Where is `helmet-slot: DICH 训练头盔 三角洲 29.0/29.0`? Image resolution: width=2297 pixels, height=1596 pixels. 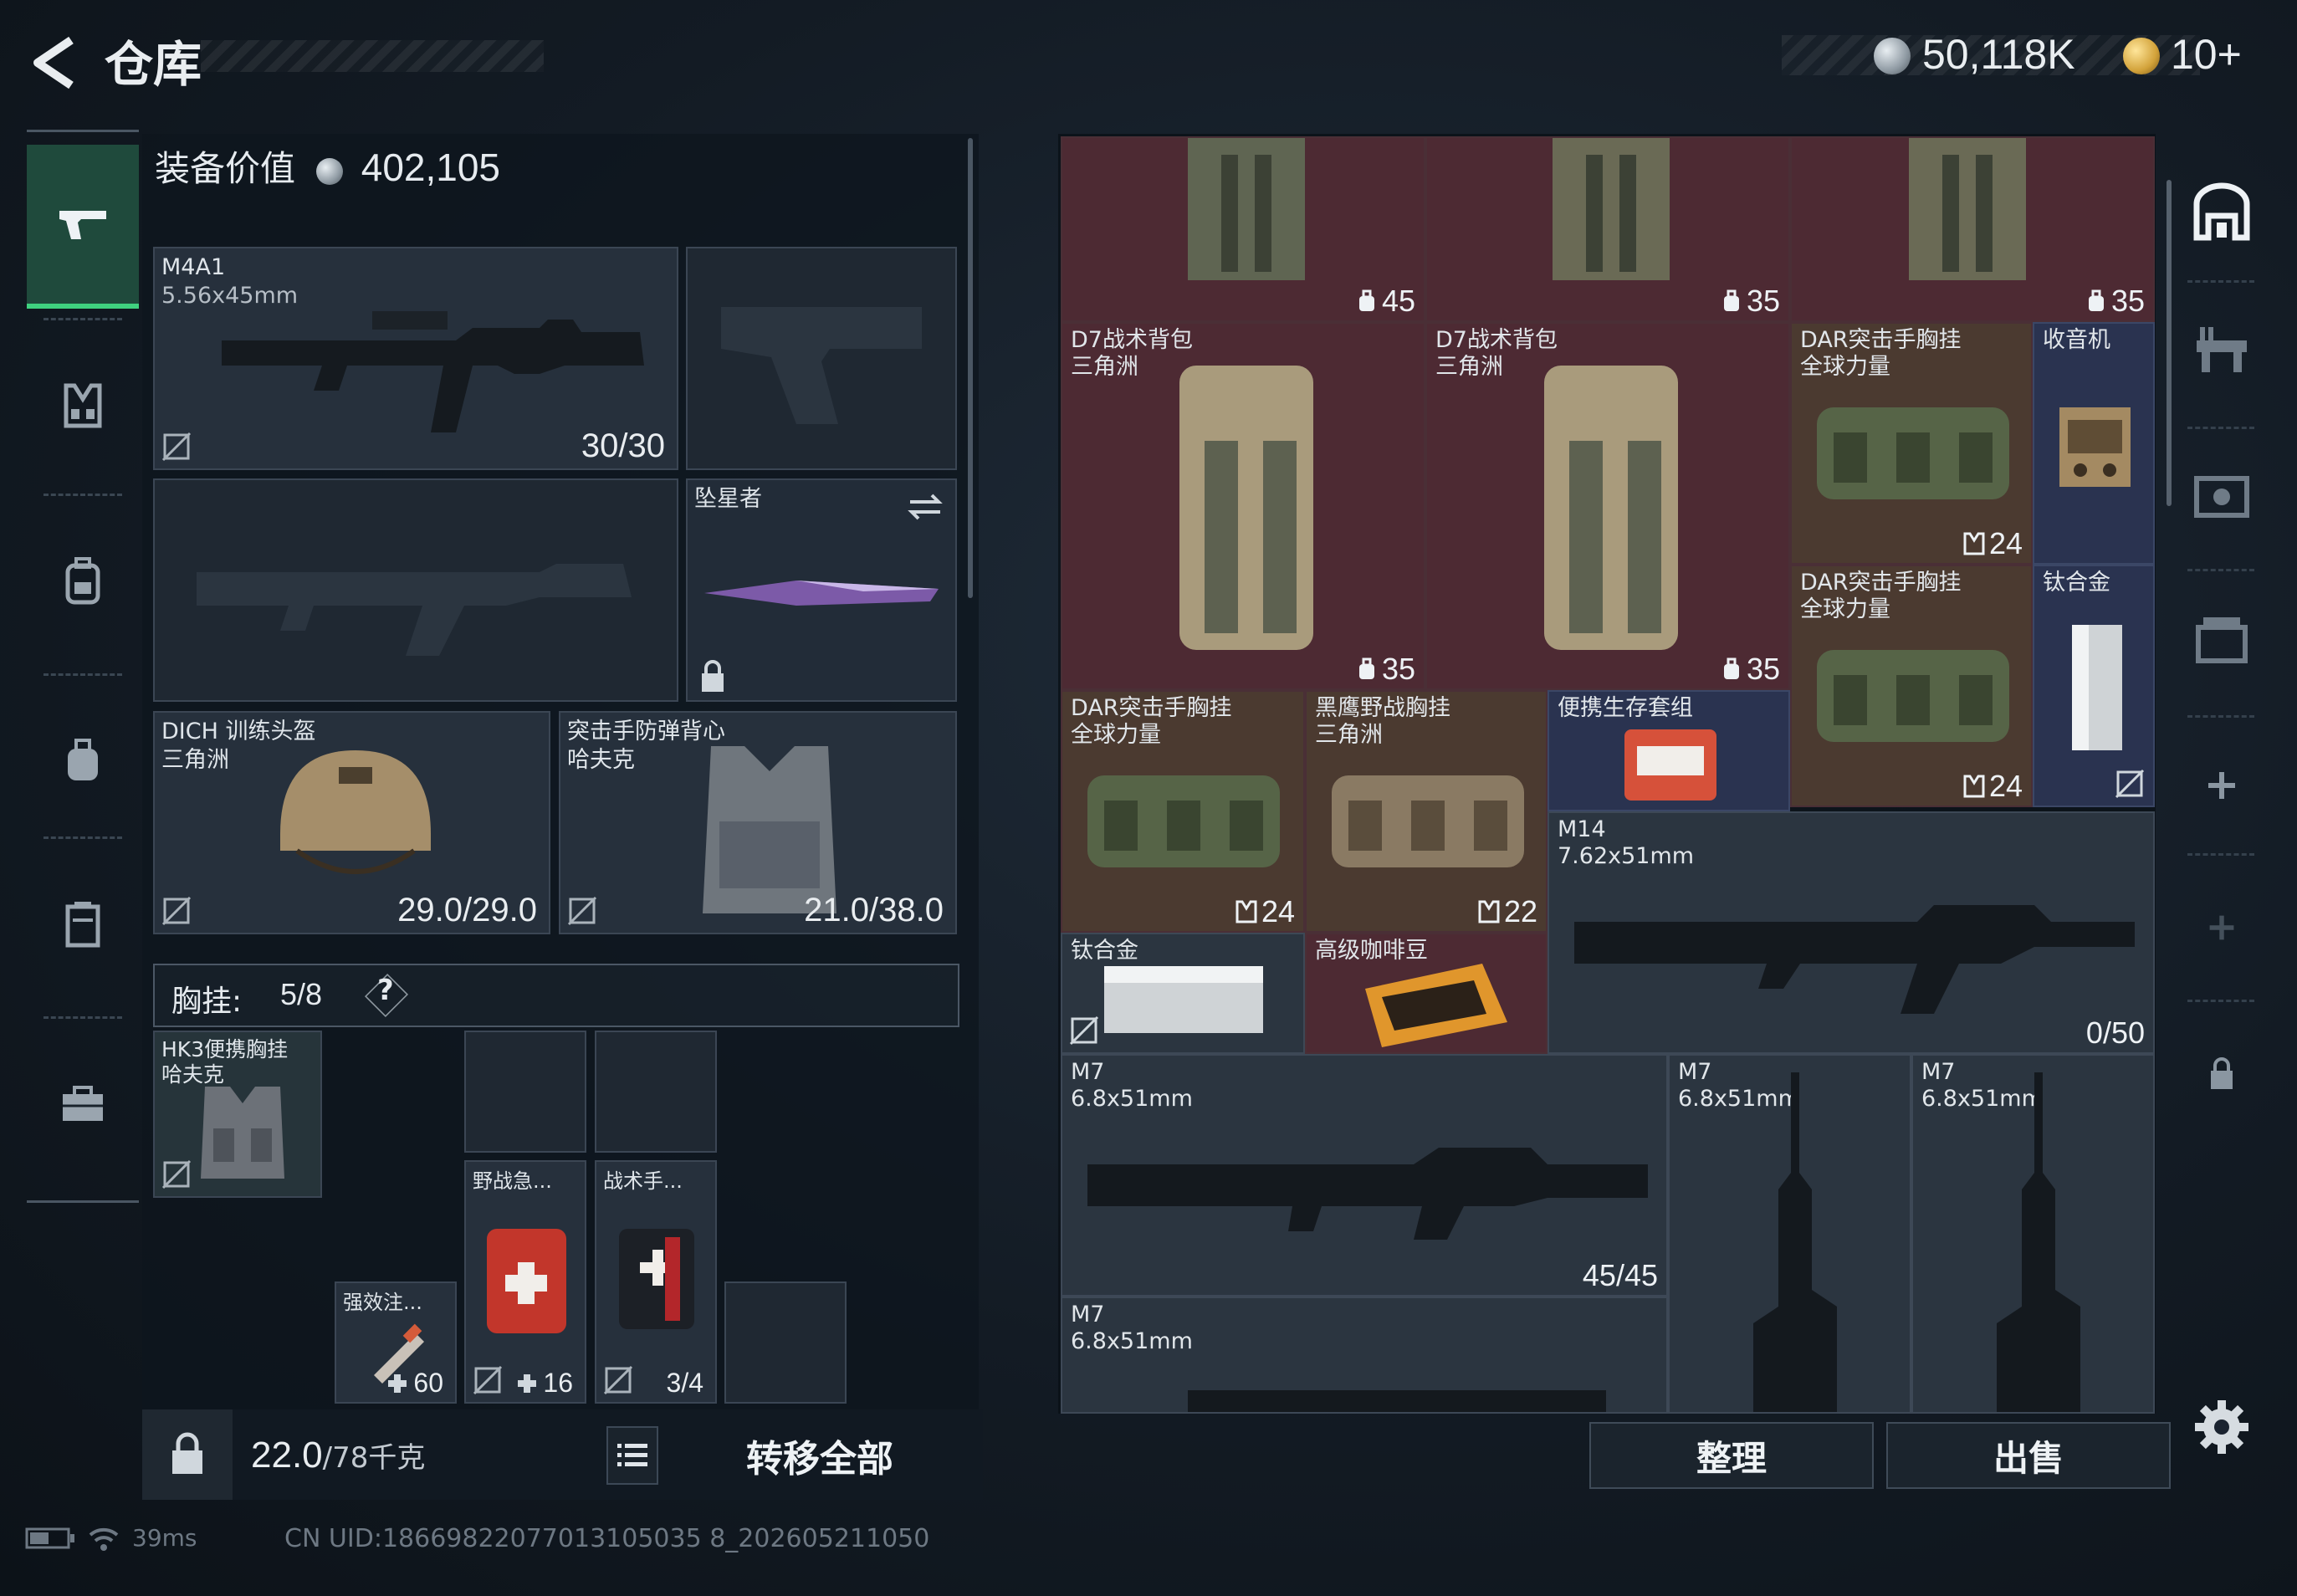
helmet-slot: DICH 训练头盔 三角洲 29.0/29.0 is located at coordinates (351, 823).